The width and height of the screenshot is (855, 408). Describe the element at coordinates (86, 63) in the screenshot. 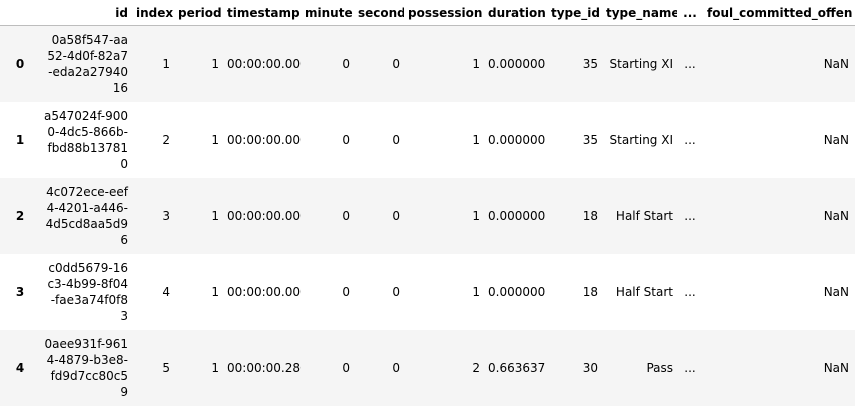

I see `cell-id: 0a58f547-aa52-4d0f-82a7-eda2a2794016` at that location.